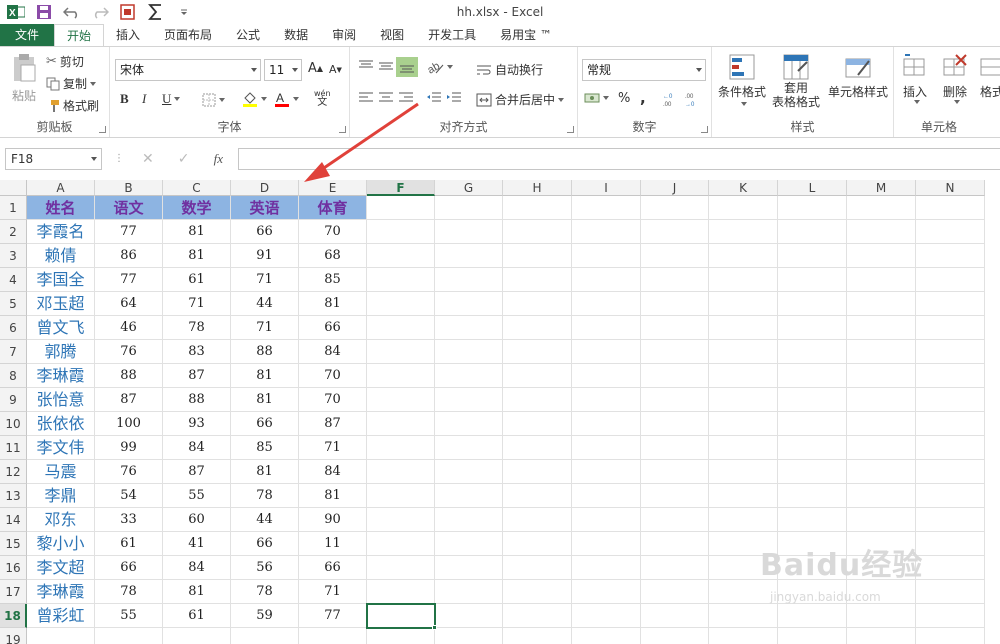 This screenshot has width=1000, height=644. I want to click on score-cell: 100, so click(129, 424).